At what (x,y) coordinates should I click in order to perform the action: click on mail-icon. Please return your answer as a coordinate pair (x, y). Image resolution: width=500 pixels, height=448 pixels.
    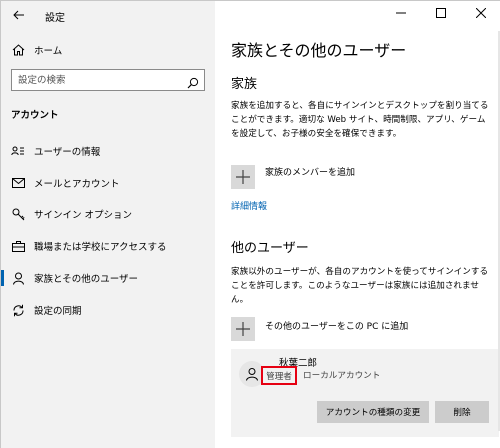
    Looking at the image, I should click on (18, 183).